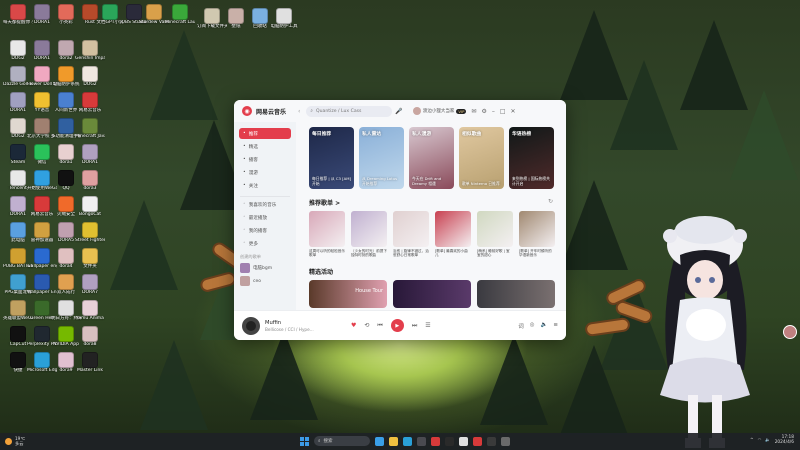 The height and width of the screenshot is (450, 800). I want to click on next-icon: ⏭, so click(414, 326).